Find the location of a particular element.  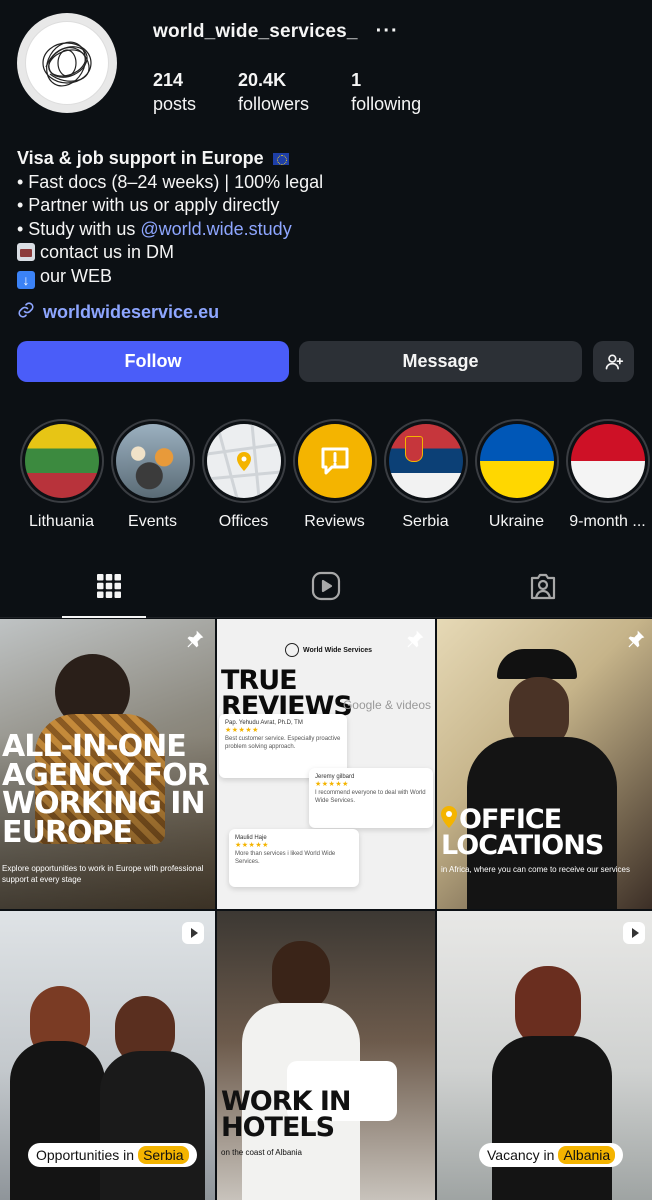

tab-tagged is located at coordinates (543, 588).